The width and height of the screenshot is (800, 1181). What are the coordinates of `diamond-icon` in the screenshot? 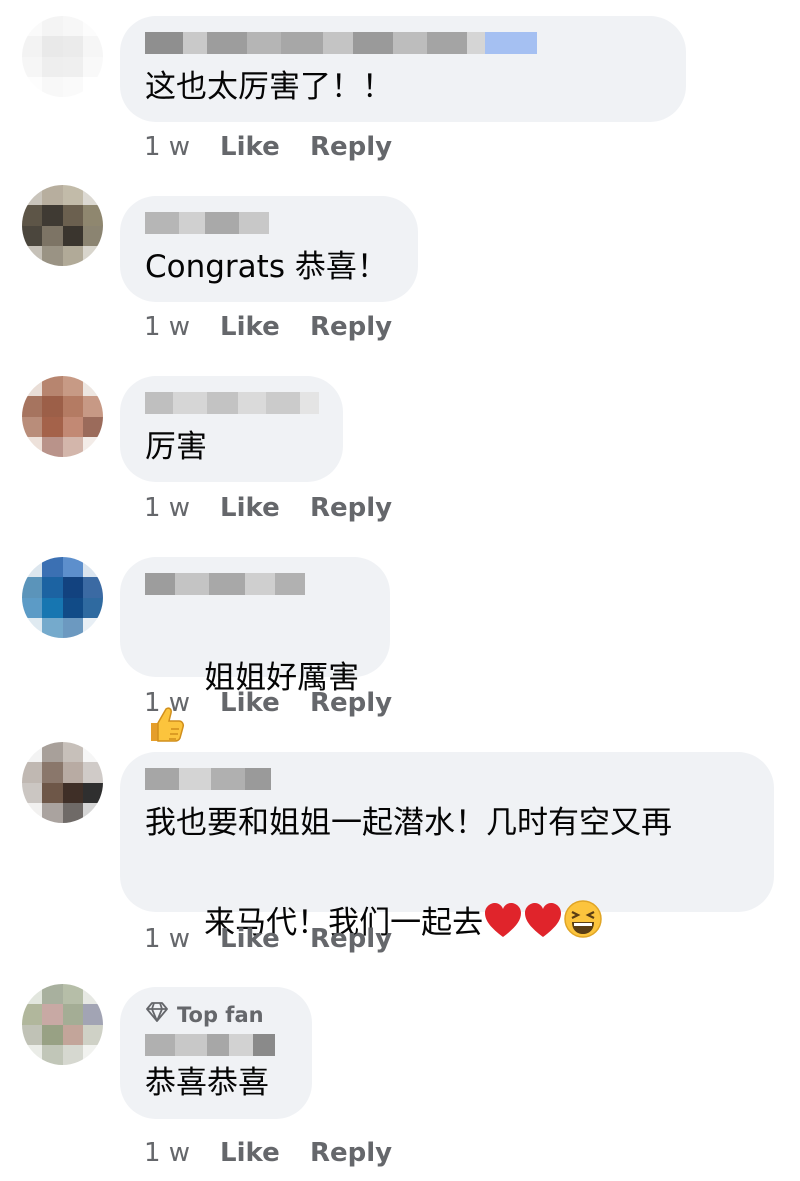 It's located at (157, 1014).